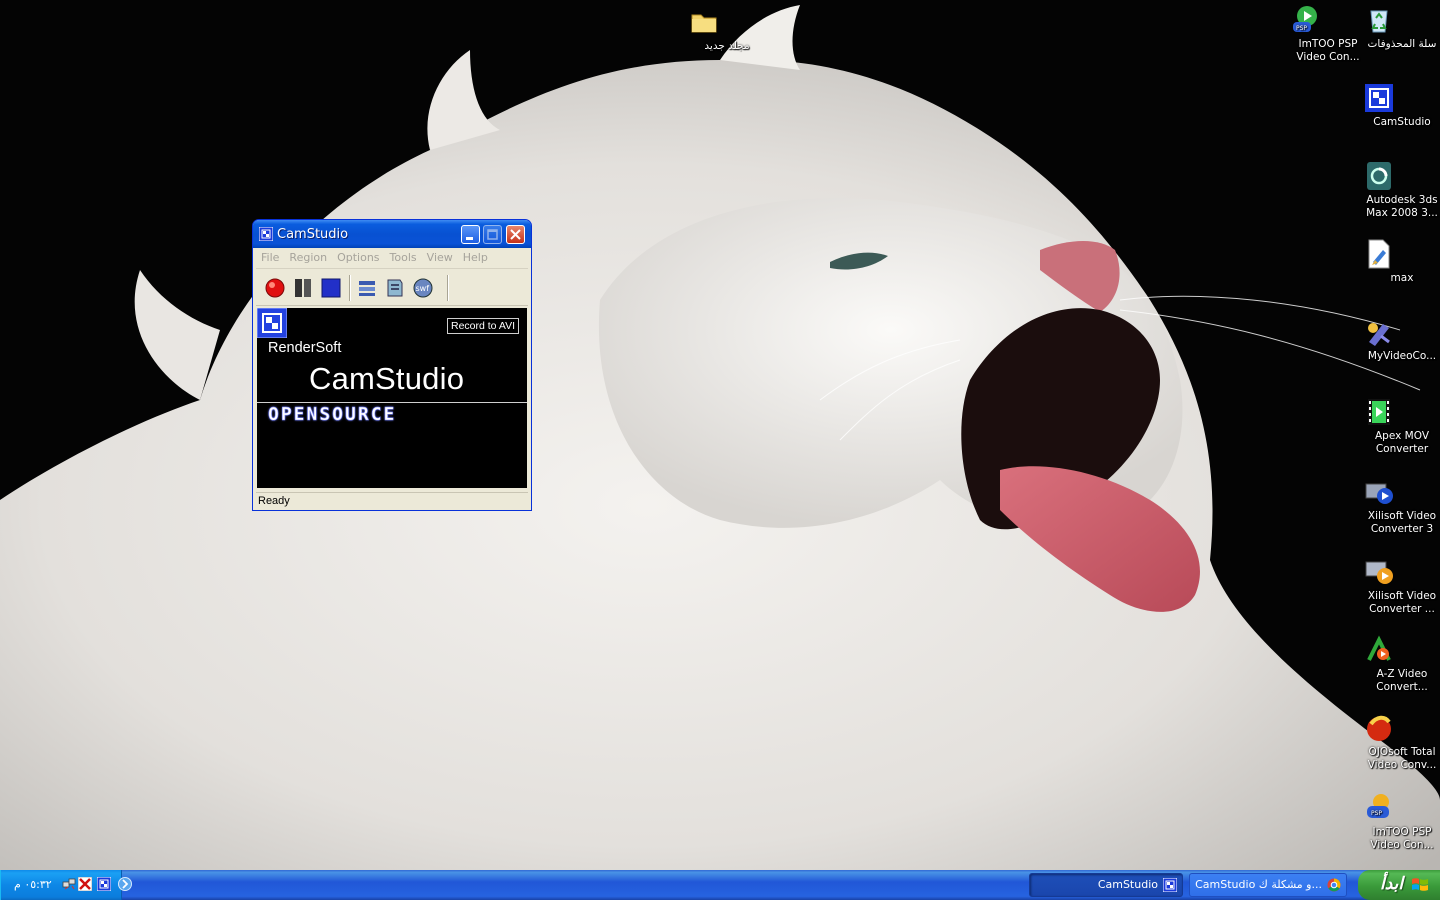  I want to click on desktop-icon-max: max, so click(1401, 261).